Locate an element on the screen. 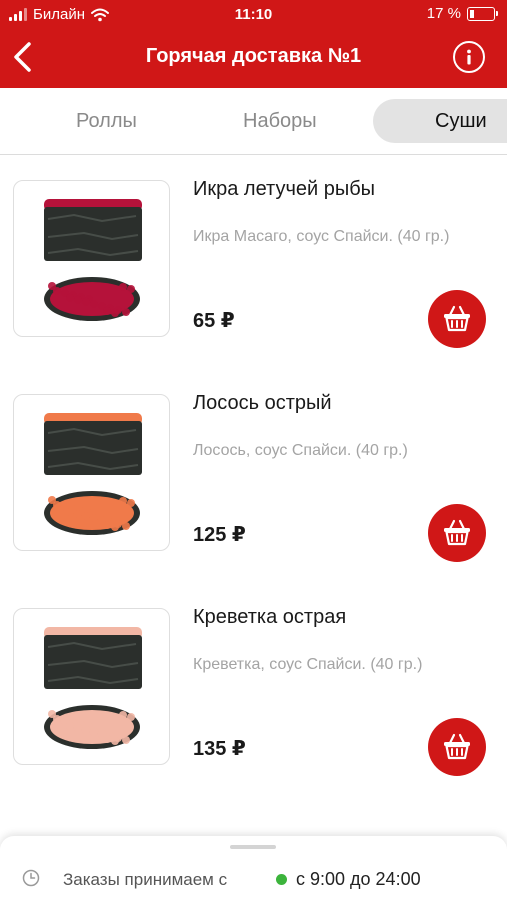 This screenshot has width=507, height=900. nav-bar: Горячая доставка №1 is located at coordinates (253, 58).